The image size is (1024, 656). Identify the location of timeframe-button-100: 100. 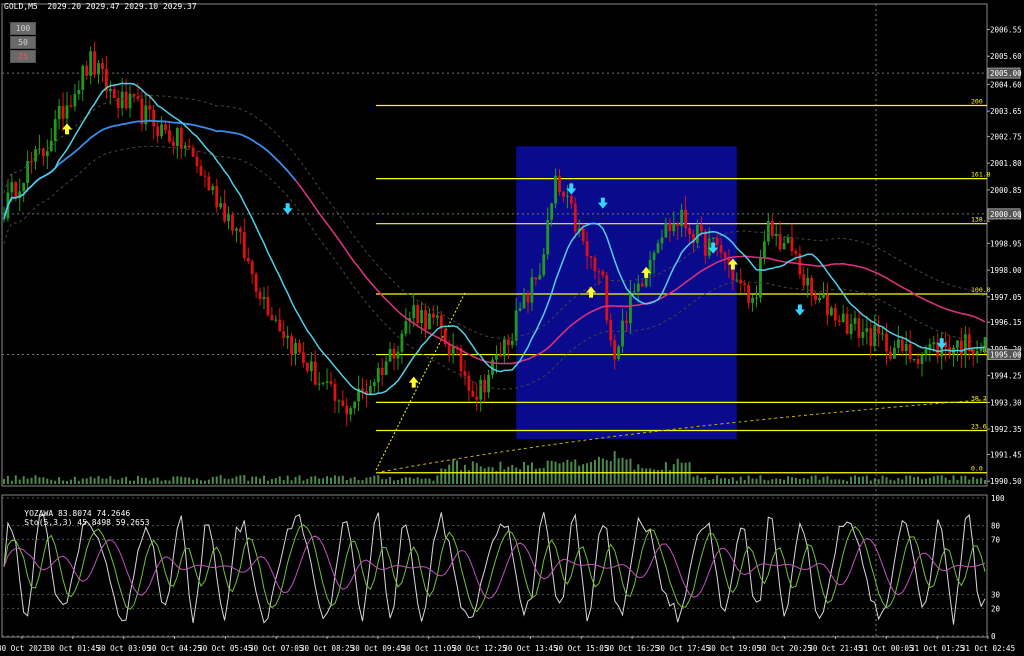
(23, 28).